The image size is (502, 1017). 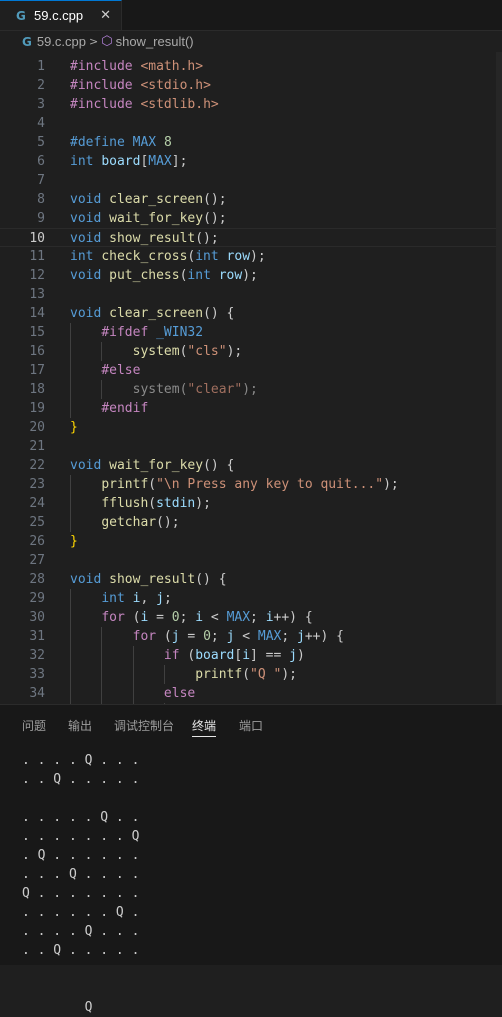 I want to click on line-number: 25, so click(x=37, y=522).